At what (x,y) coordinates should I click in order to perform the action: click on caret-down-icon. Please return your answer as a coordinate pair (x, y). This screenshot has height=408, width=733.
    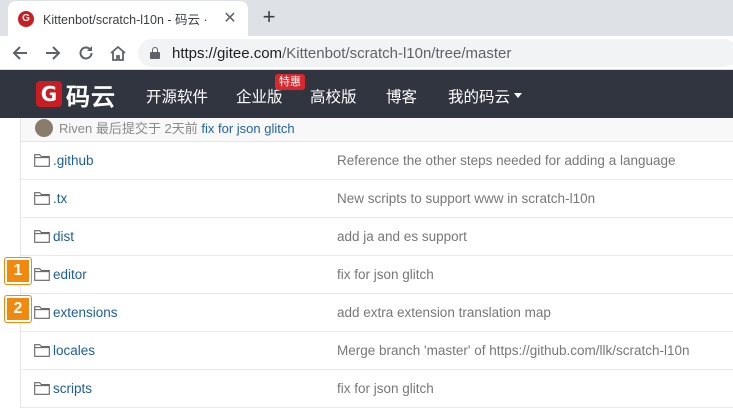
    Looking at the image, I should click on (518, 96).